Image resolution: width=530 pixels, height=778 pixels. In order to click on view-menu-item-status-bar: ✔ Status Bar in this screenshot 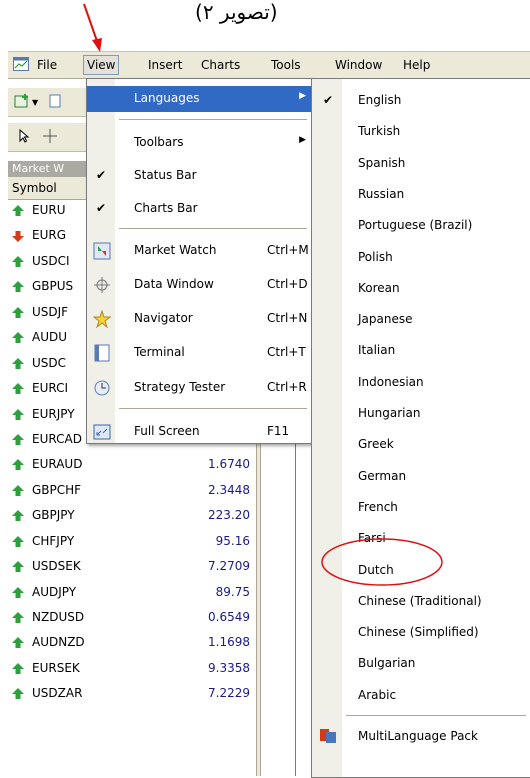, I will do `click(199, 176)`.